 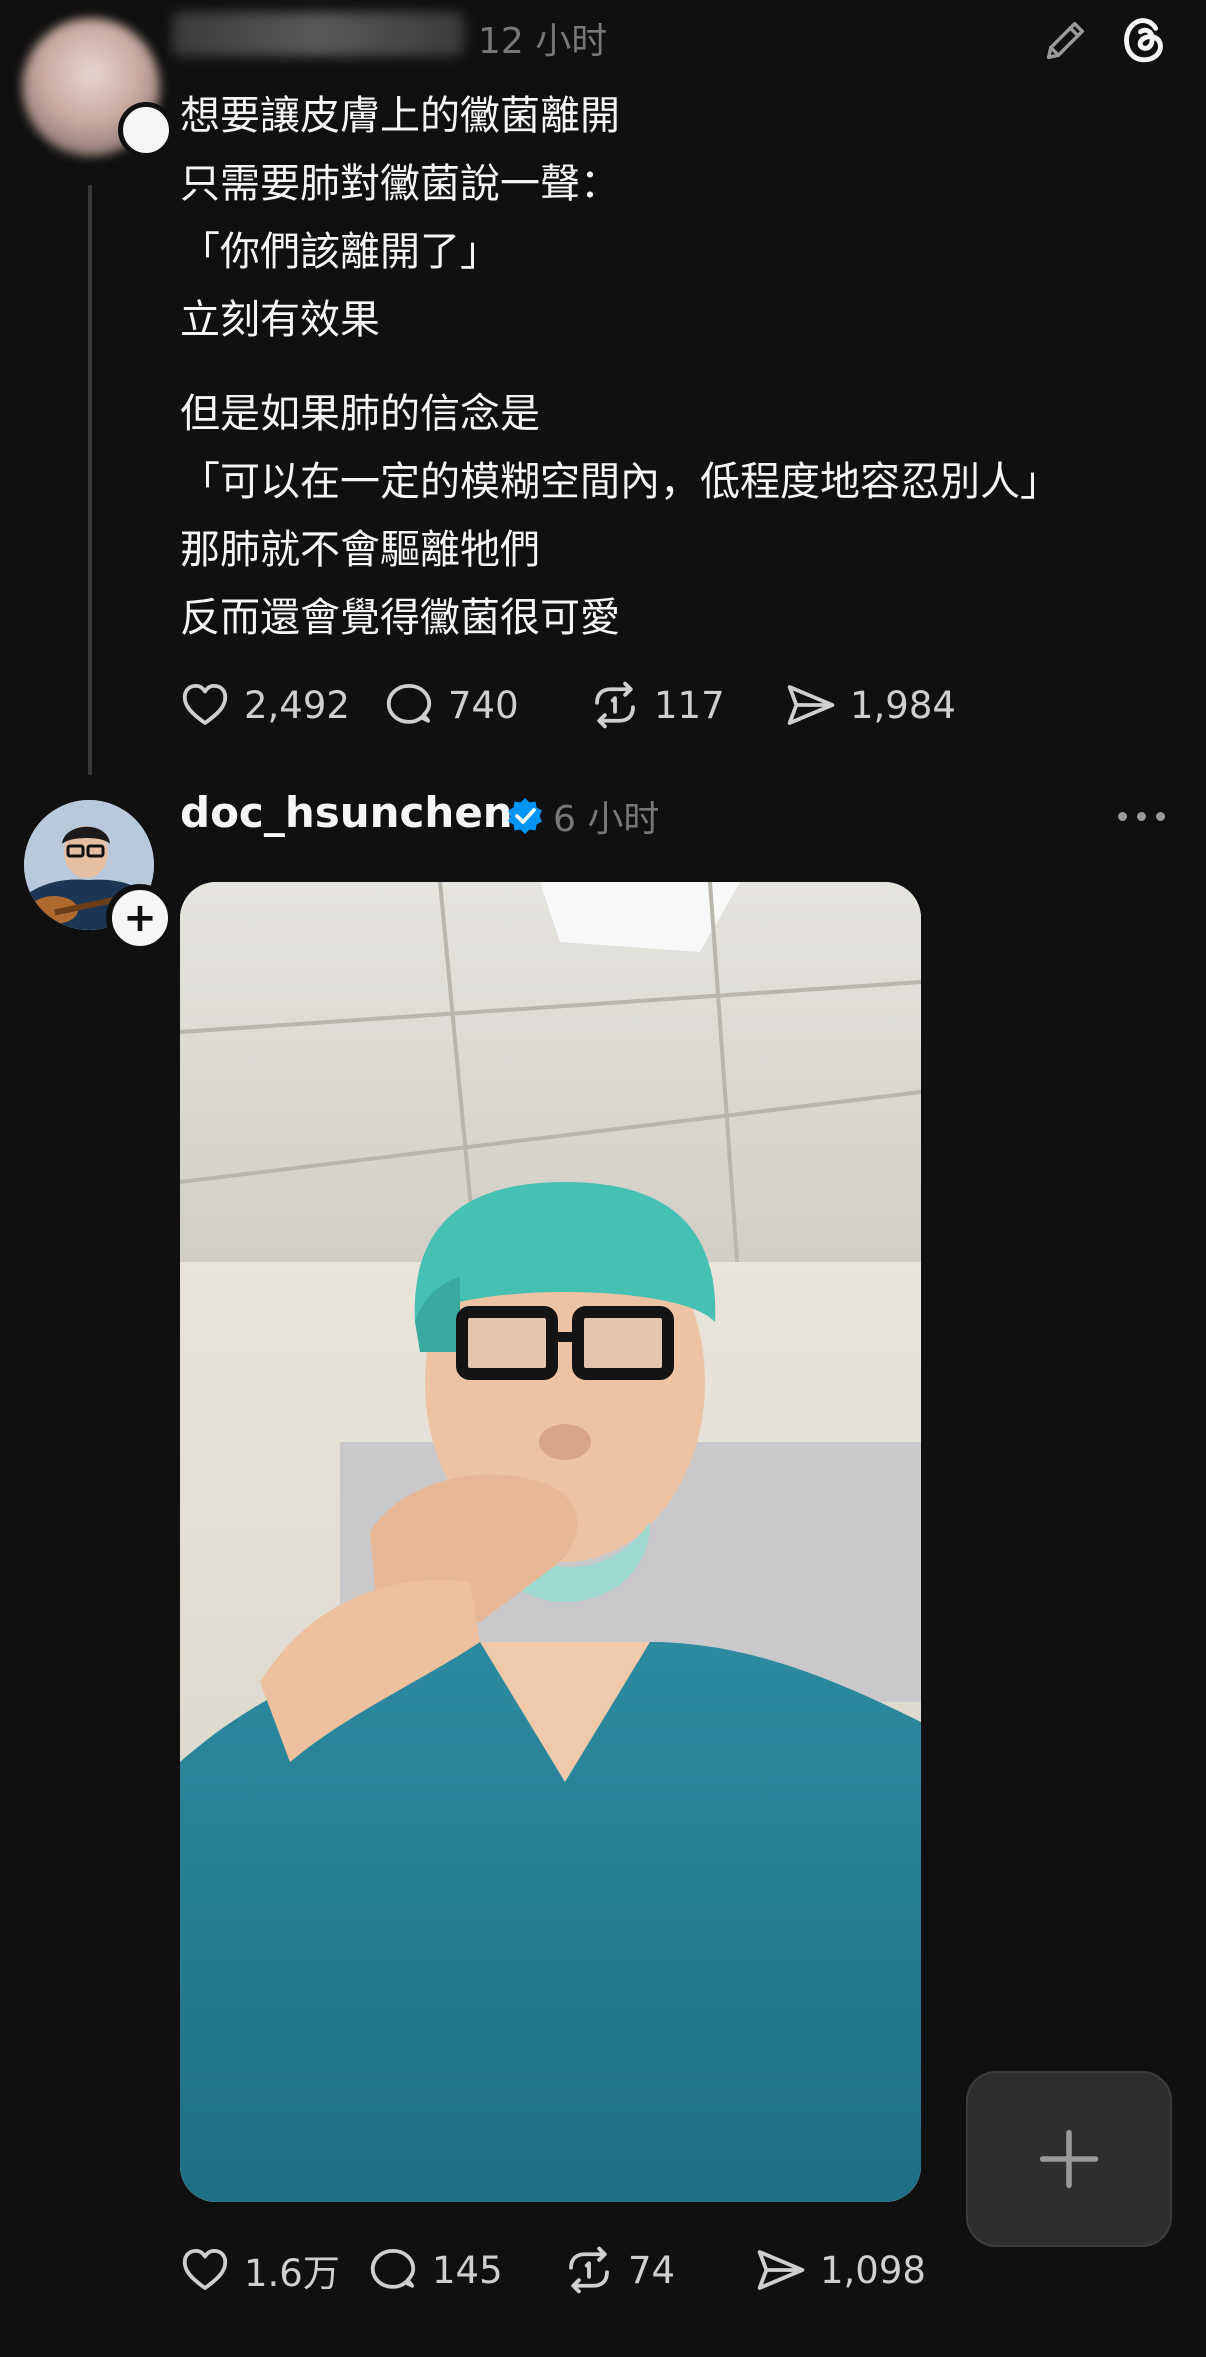 I want to click on share-count: 1,098, so click(x=873, y=2270).